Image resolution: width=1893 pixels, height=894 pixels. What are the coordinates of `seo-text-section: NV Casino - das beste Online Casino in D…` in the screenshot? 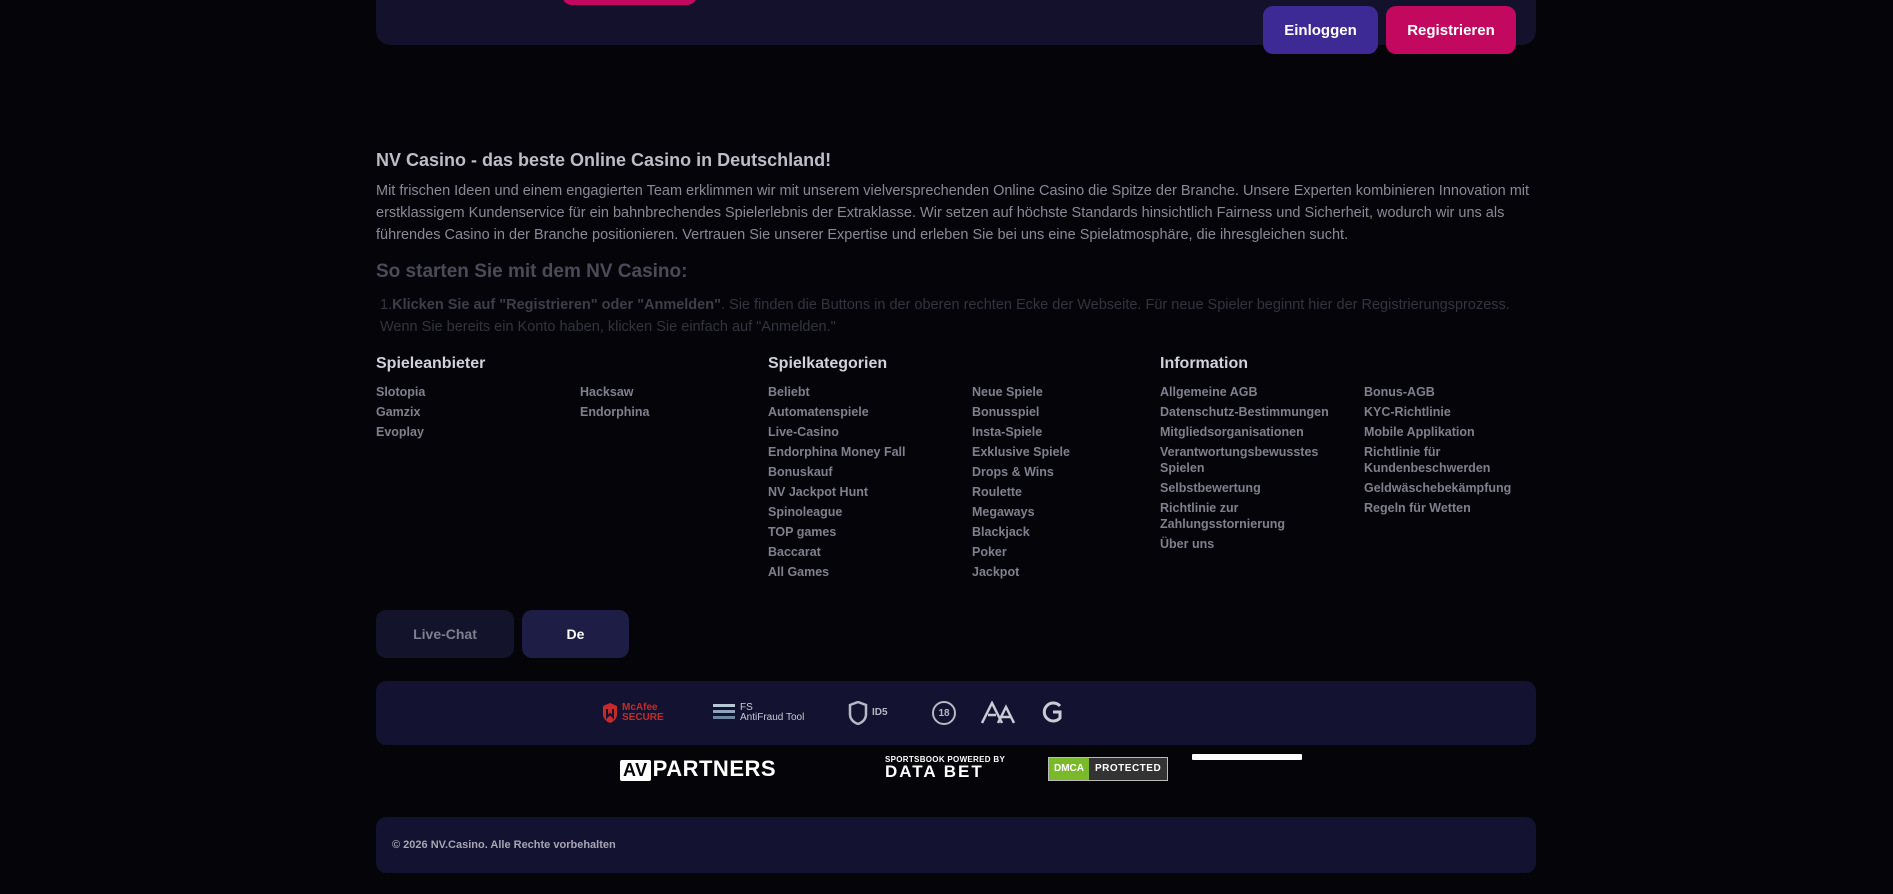 It's located at (957, 244).